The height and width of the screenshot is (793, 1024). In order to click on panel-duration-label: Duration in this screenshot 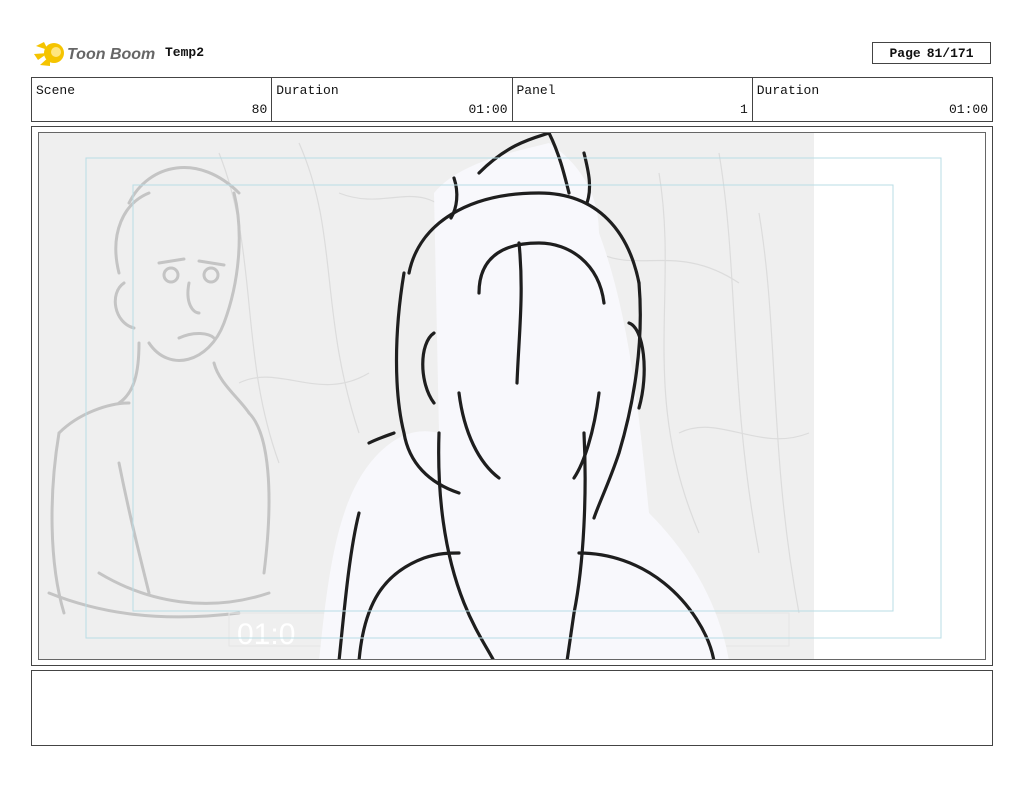, I will do `click(788, 90)`.